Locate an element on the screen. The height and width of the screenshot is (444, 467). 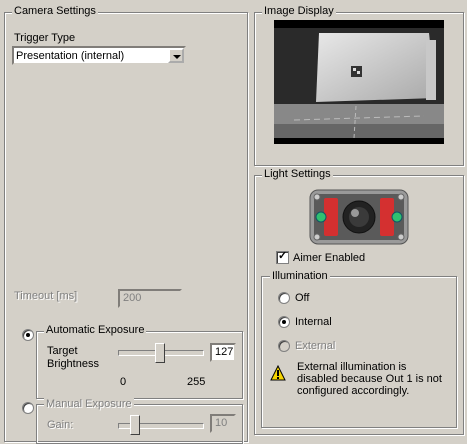
trigger-type-value: Presentation (internal) is located at coordinates (70, 56).